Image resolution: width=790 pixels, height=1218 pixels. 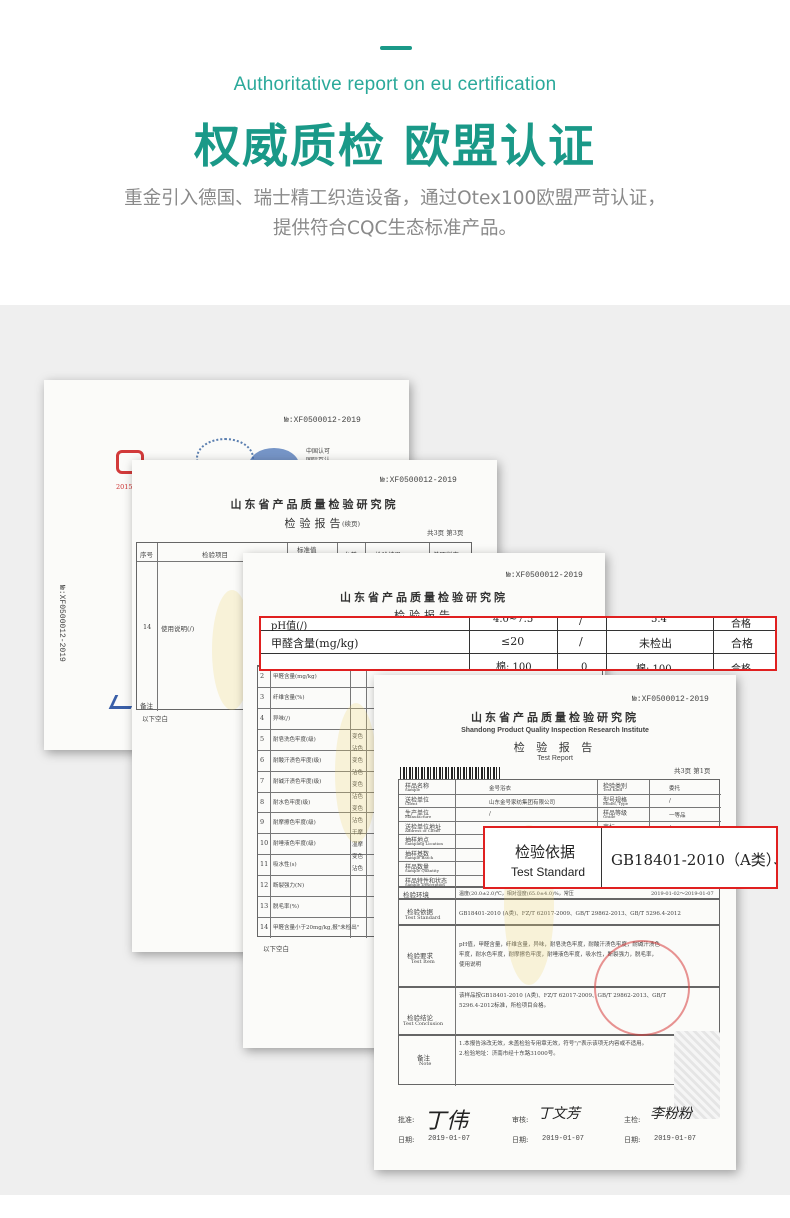 What do you see at coordinates (513, 620) in the screenshot?
I see `row1-standard: 4.0~7.5` at bounding box center [513, 620].